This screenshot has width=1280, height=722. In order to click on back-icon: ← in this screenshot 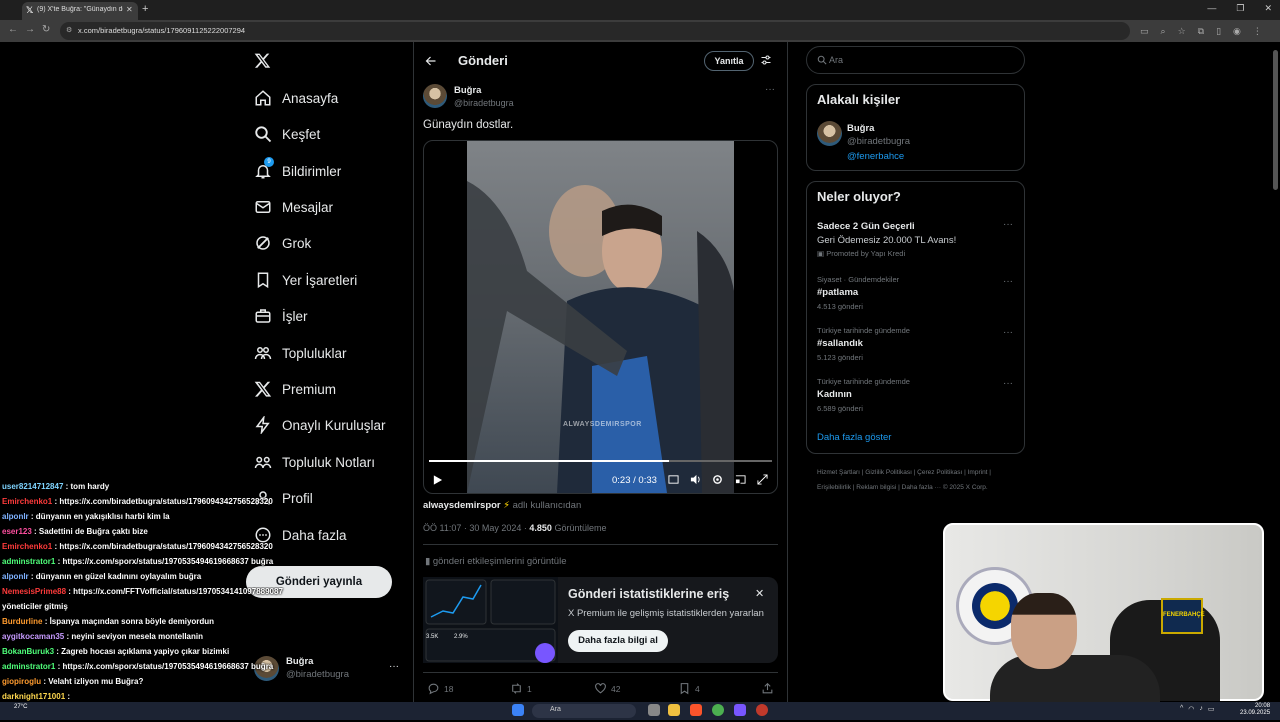, I will do `click(13, 29)`.